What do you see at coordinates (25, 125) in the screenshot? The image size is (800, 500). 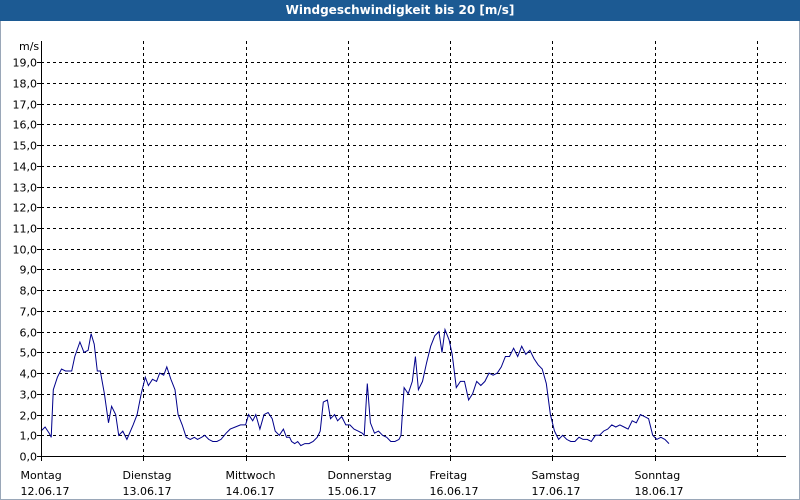 I see `y-tick-label: 16,0` at bounding box center [25, 125].